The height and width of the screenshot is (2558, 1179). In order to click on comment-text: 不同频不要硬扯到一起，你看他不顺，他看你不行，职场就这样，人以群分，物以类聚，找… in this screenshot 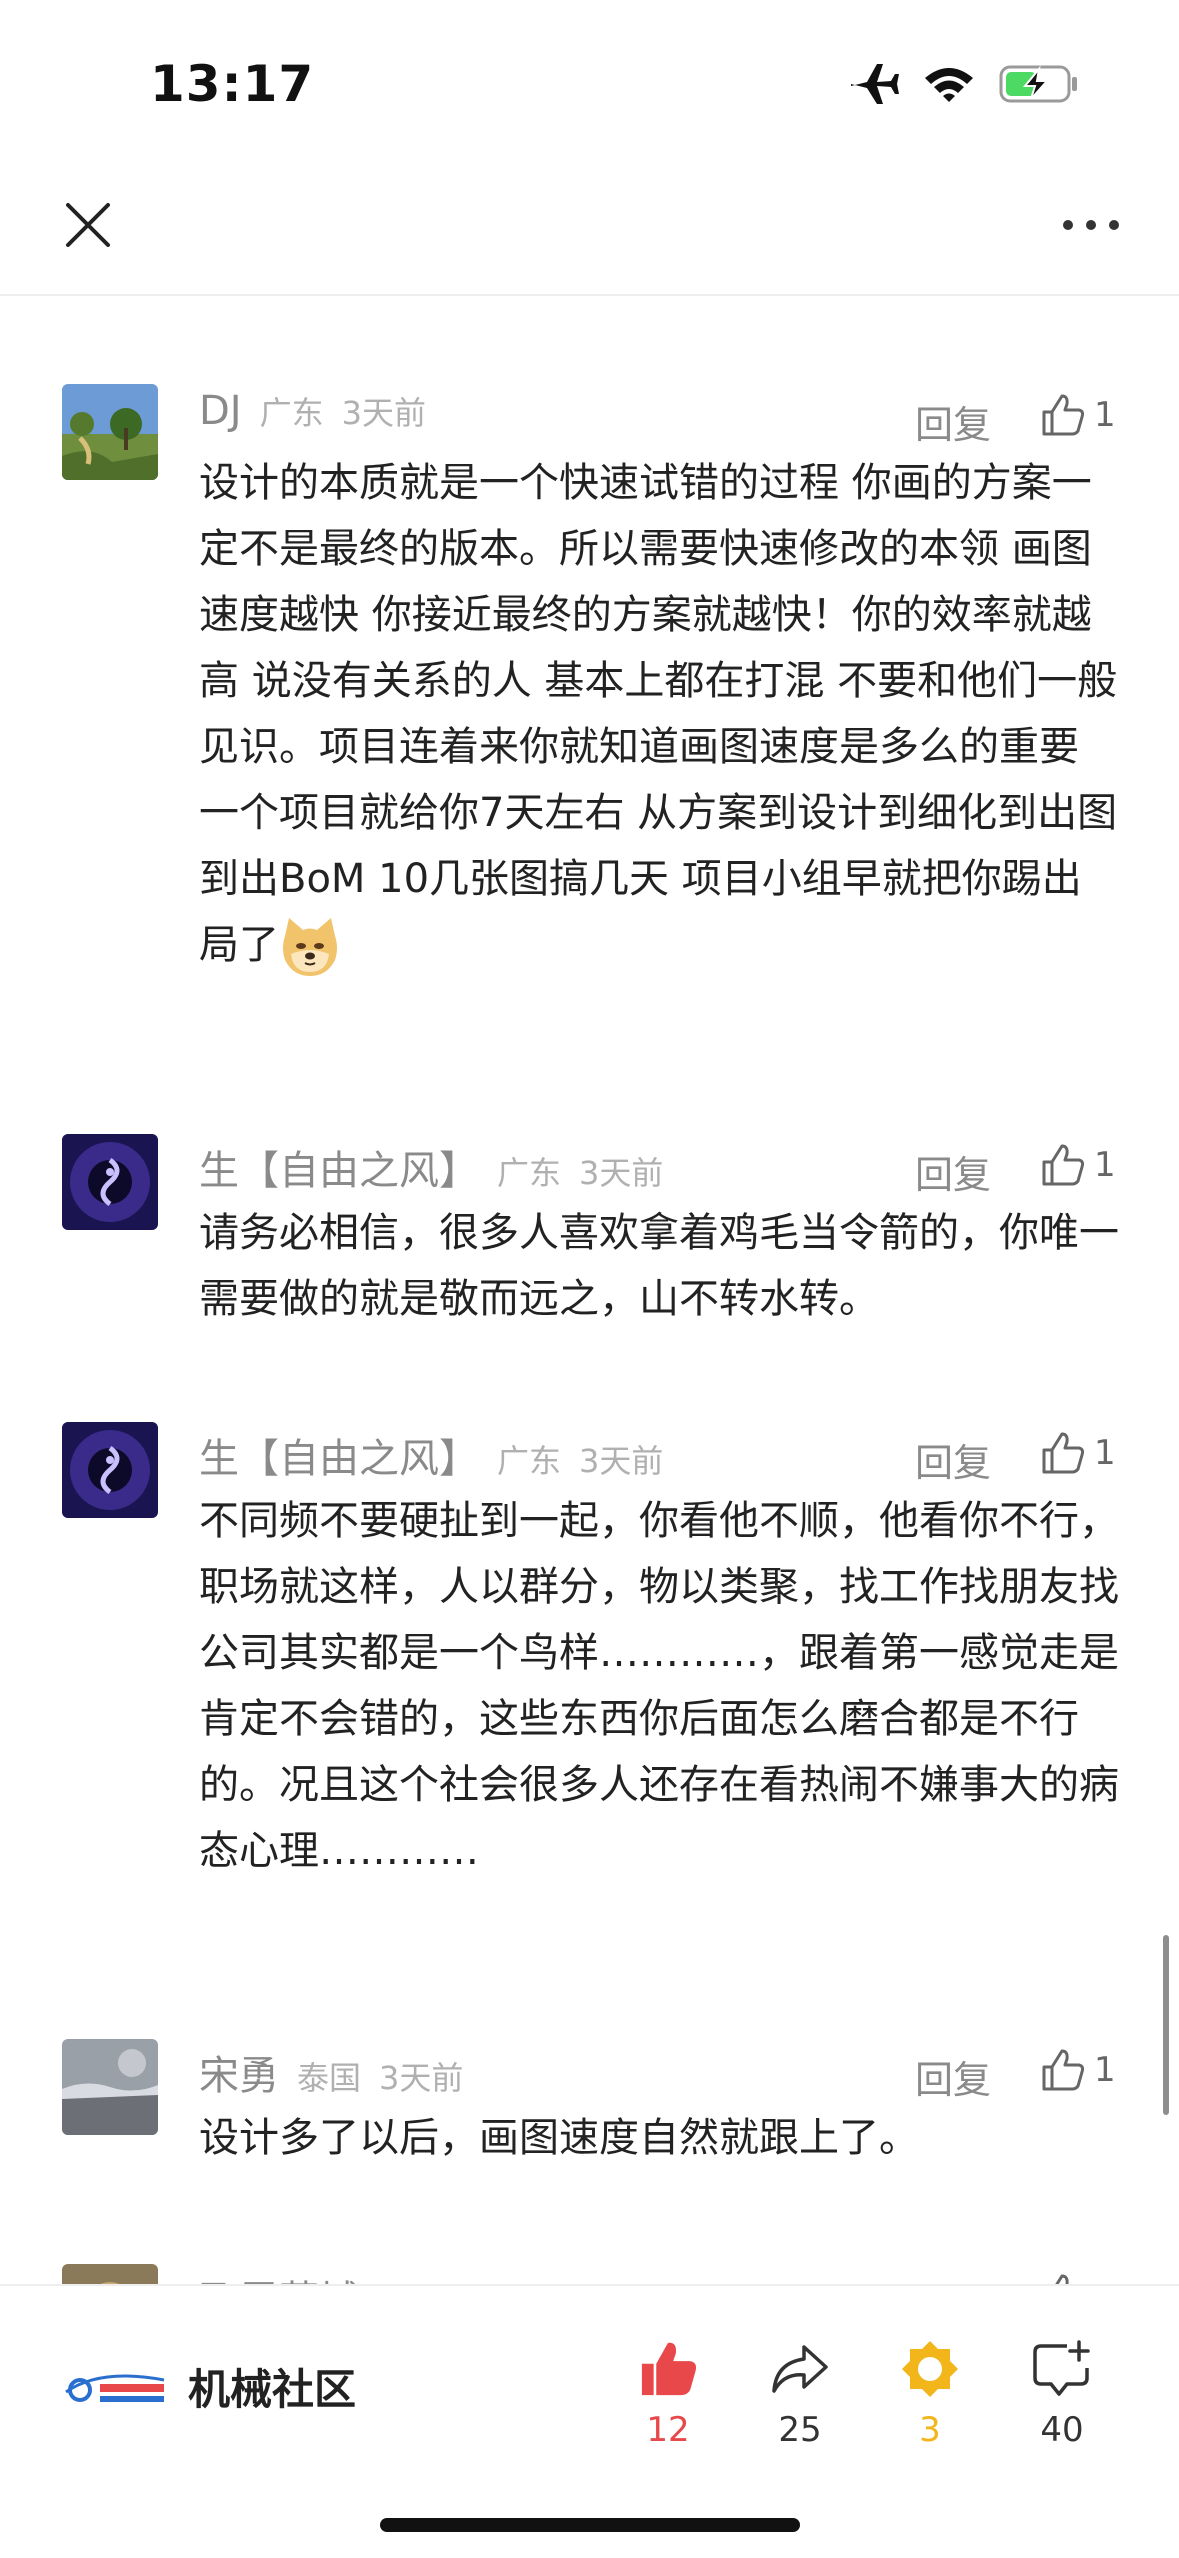, I will do `click(659, 1686)`.